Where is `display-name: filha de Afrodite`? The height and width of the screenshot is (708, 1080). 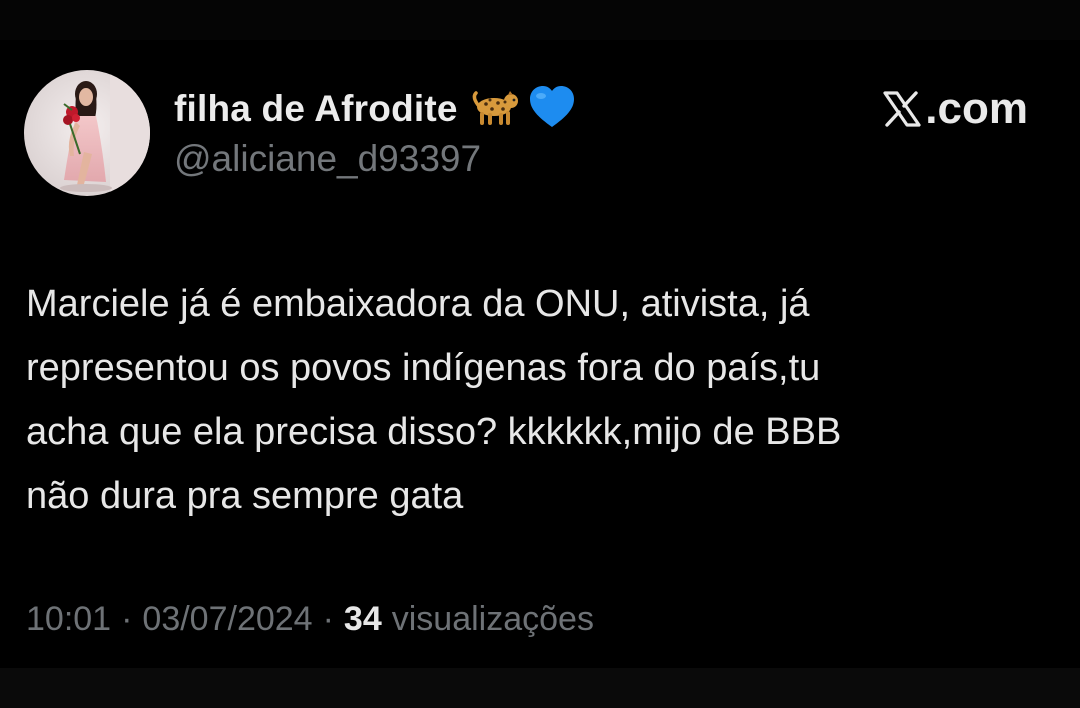
display-name: filha de Afrodite is located at coordinates (316, 109).